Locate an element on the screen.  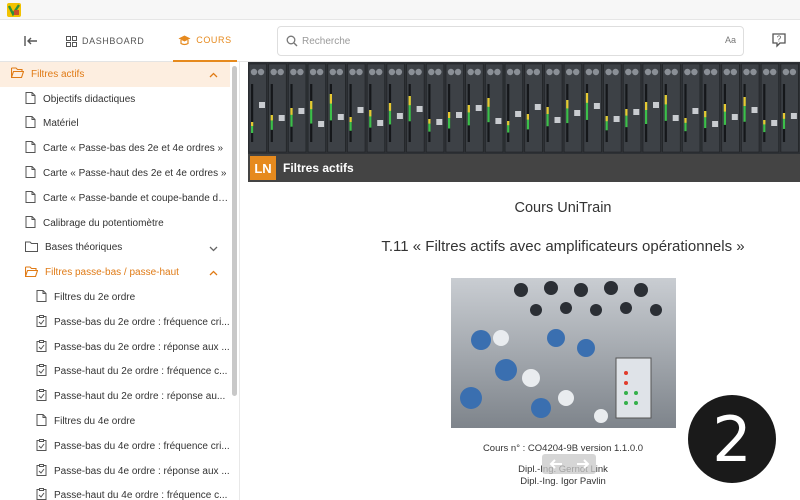
sidebar-item-label: Carte « Passe-haut des 2e et 4e ordres » is located at coordinates (135, 174).